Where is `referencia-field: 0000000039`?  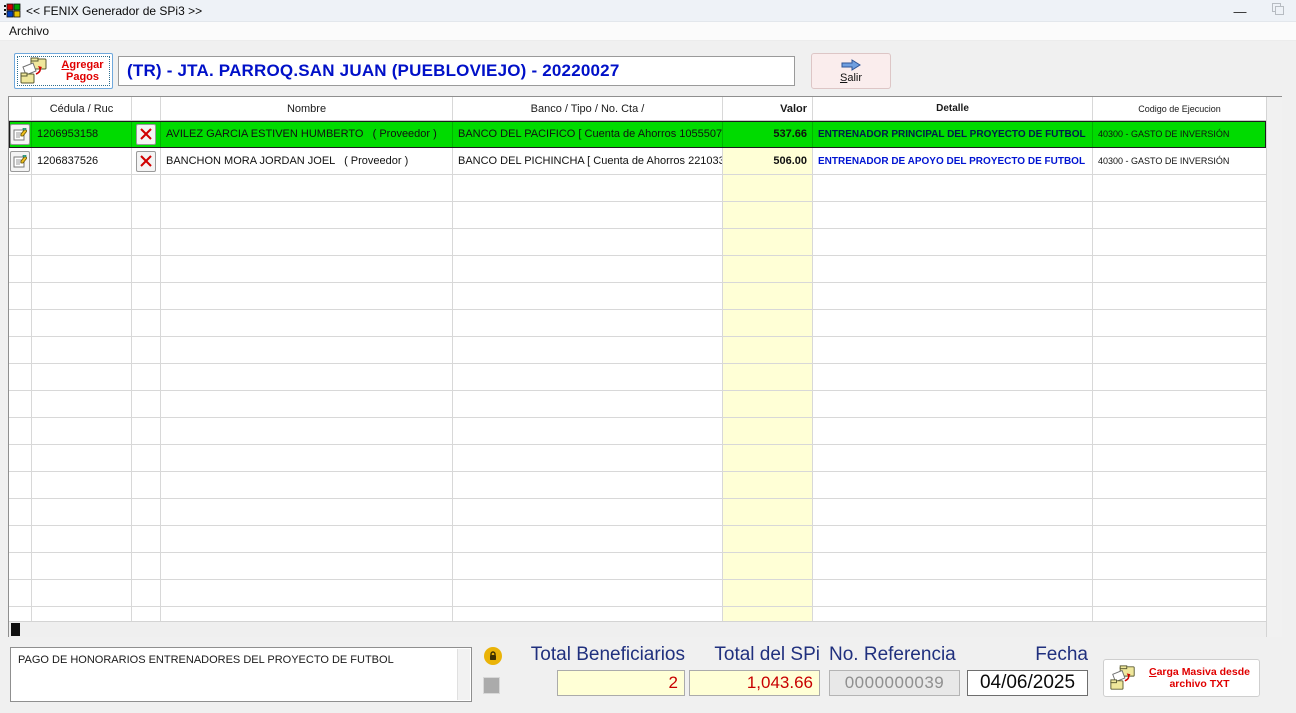 referencia-field: 0000000039 is located at coordinates (894, 683).